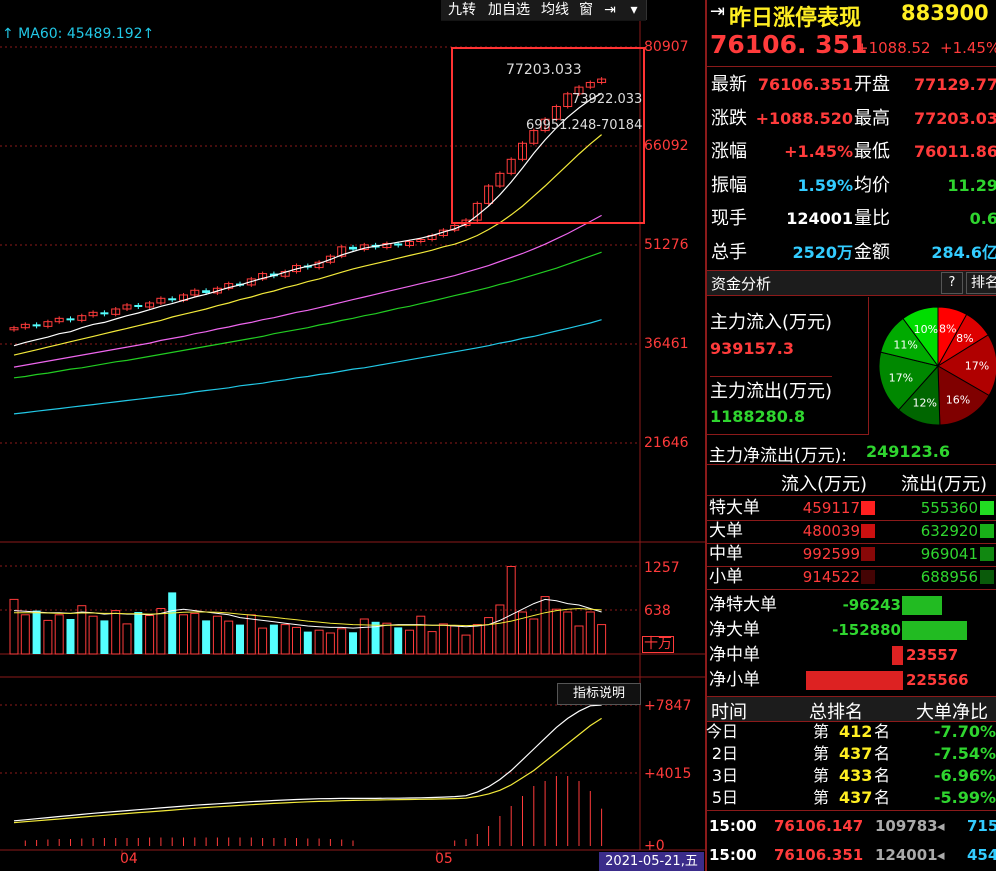  Describe the element at coordinates (721, 731) in the screenshot. I see `rank-day: 今日` at that location.